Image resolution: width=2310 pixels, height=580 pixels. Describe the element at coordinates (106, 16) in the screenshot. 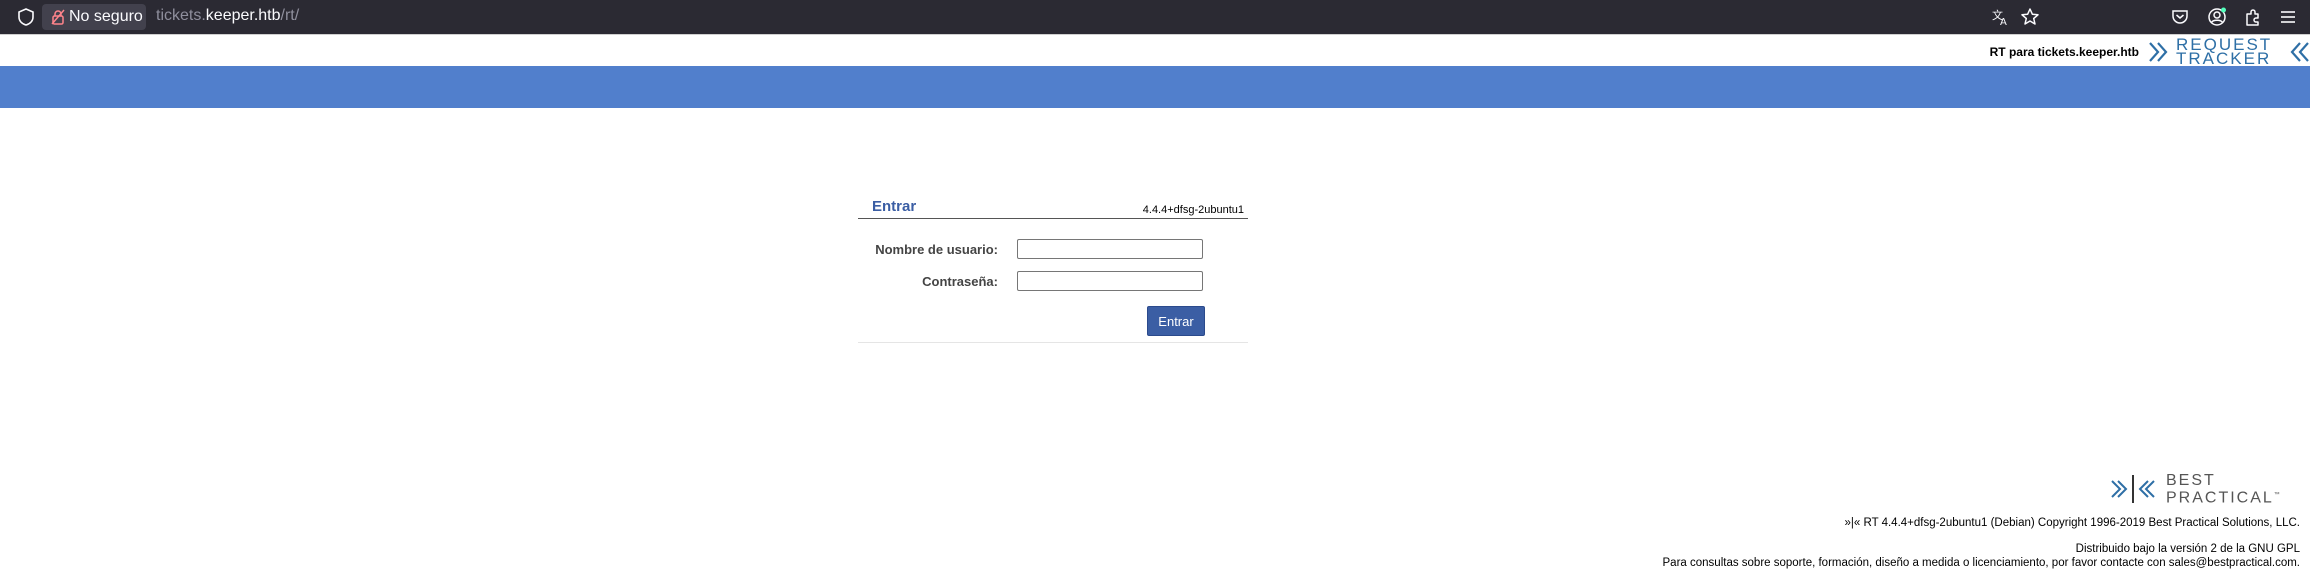

I see `security-label: No seguro` at that location.